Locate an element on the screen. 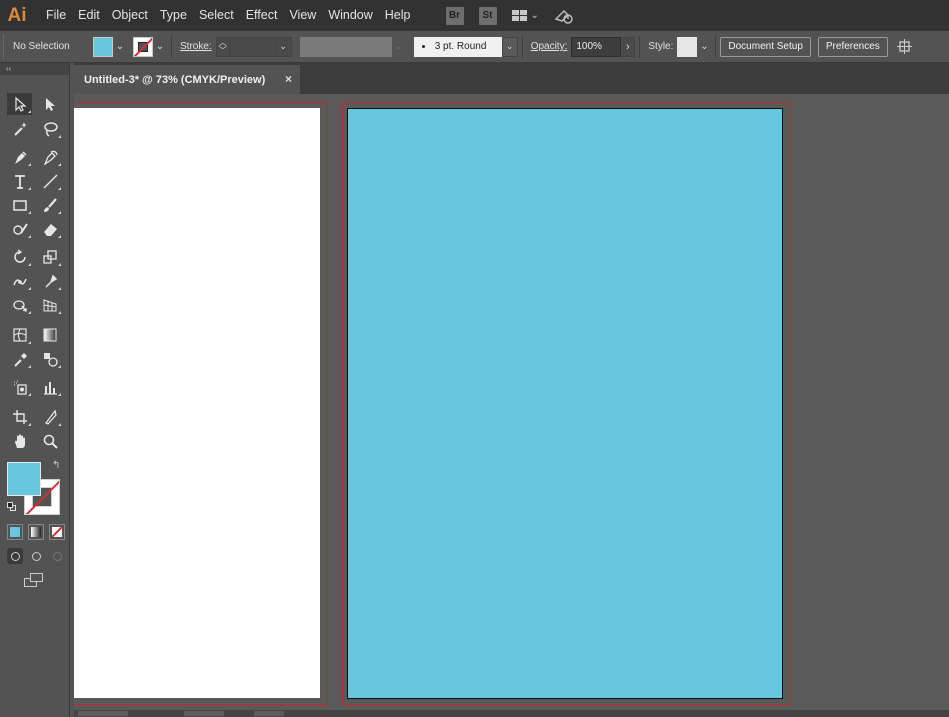  menu-edit: Edit is located at coordinates (89, 15).